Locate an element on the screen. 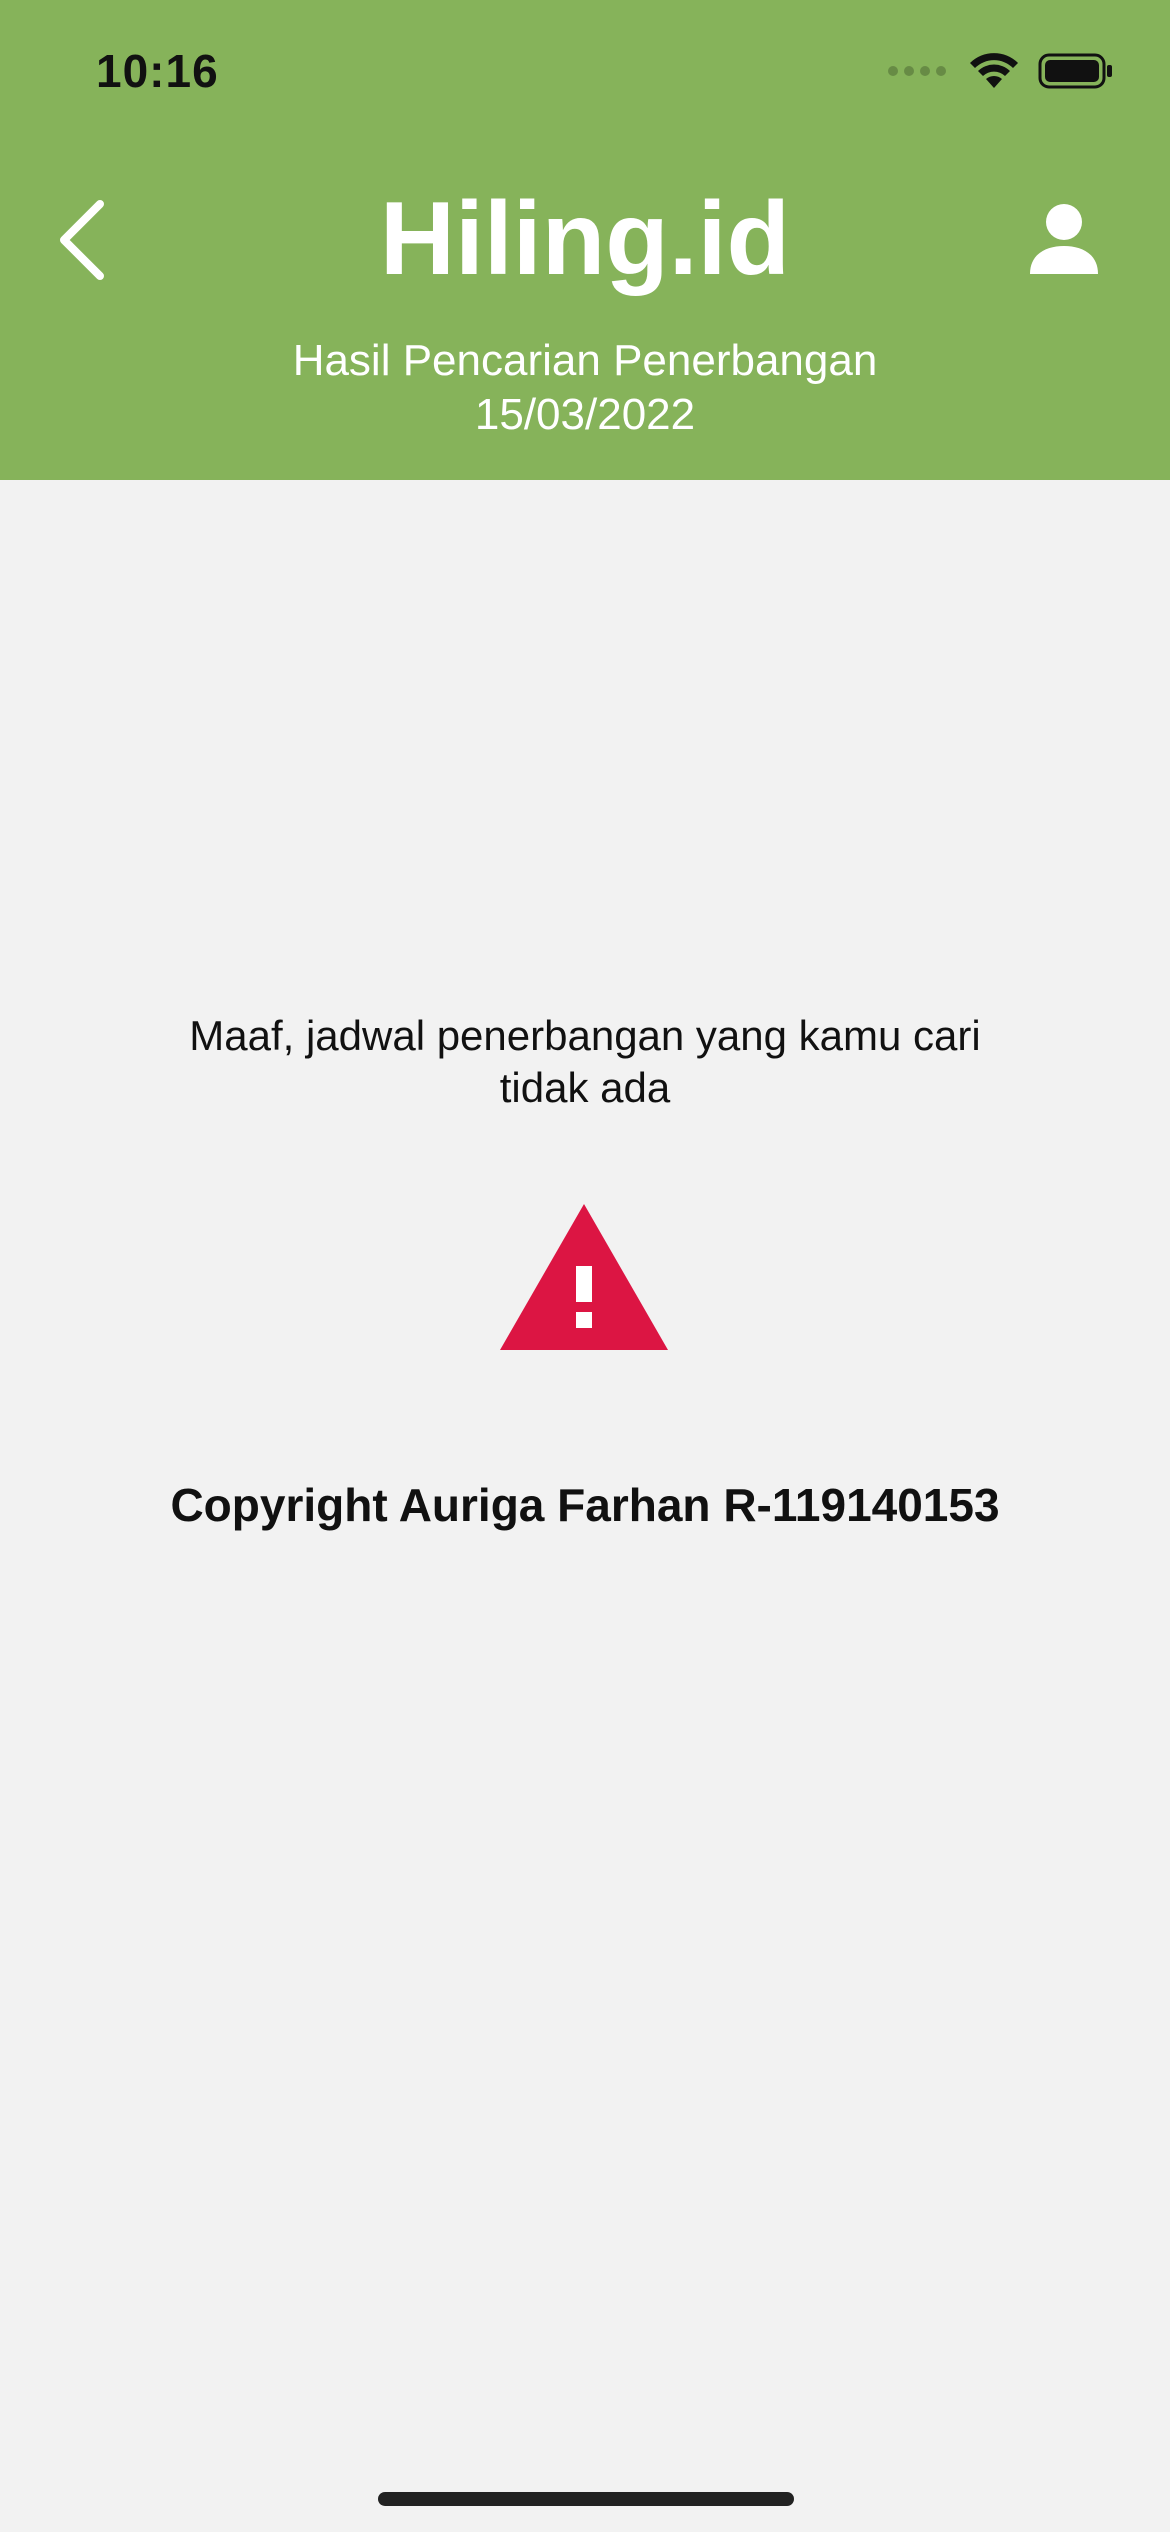 This screenshot has width=1170, height=2532. wifi-icon is located at coordinates (994, 70).